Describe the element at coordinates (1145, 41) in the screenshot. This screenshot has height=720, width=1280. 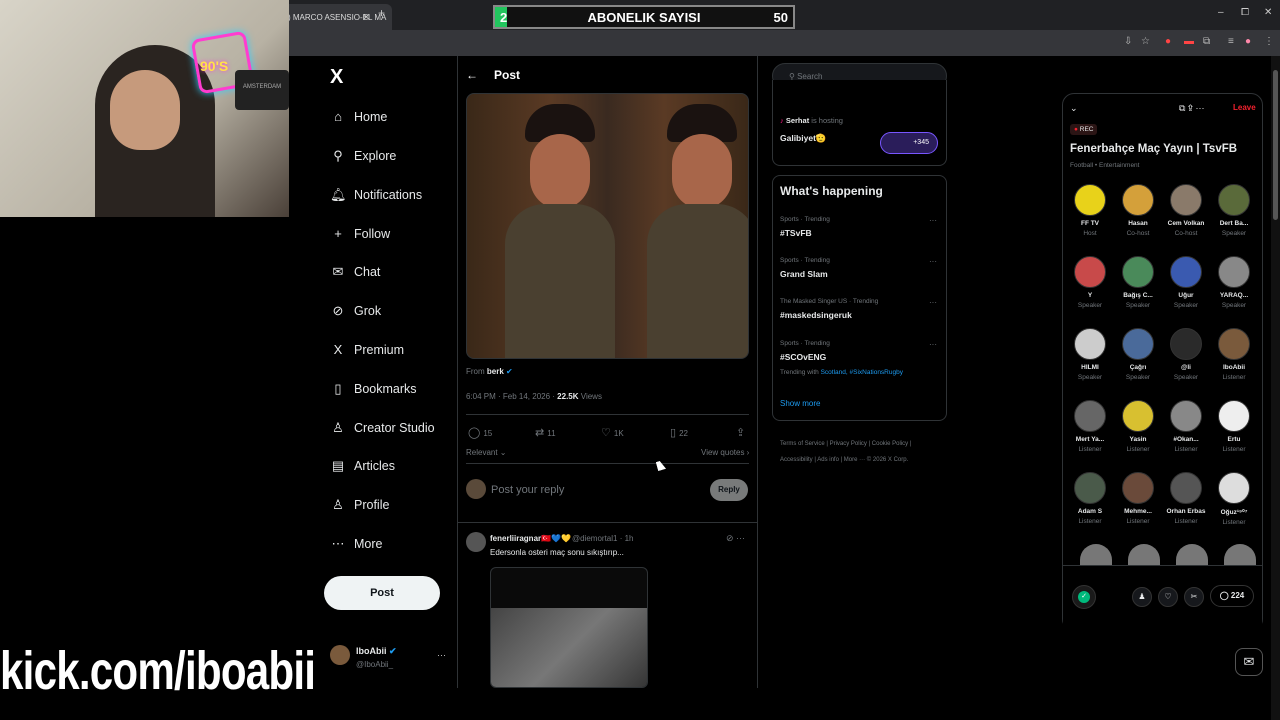
I see `star-icon: ☆` at that location.